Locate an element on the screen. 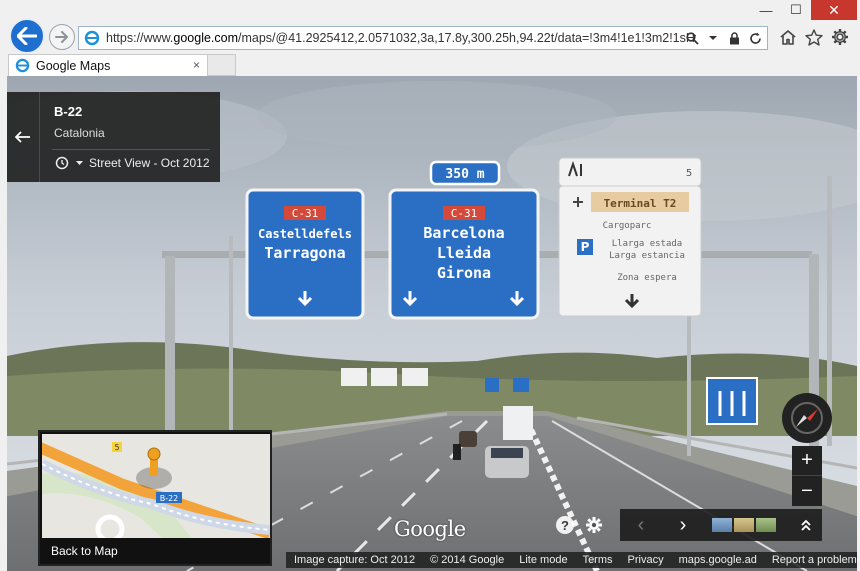 The height and width of the screenshot is (571, 860). filmstrip-expand-button is located at coordinates (806, 525).